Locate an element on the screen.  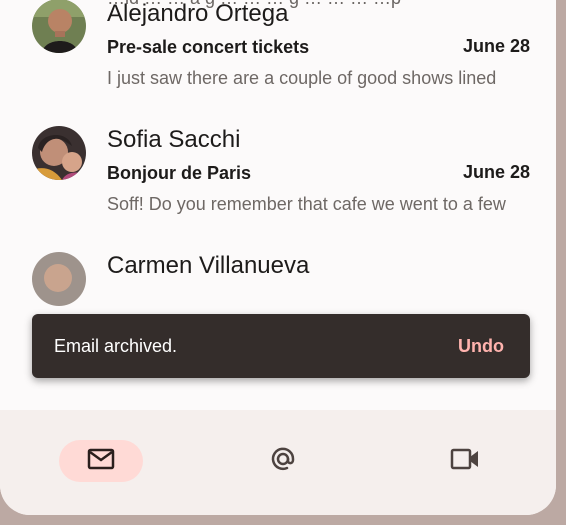
video-icon is located at coordinates (465, 461).